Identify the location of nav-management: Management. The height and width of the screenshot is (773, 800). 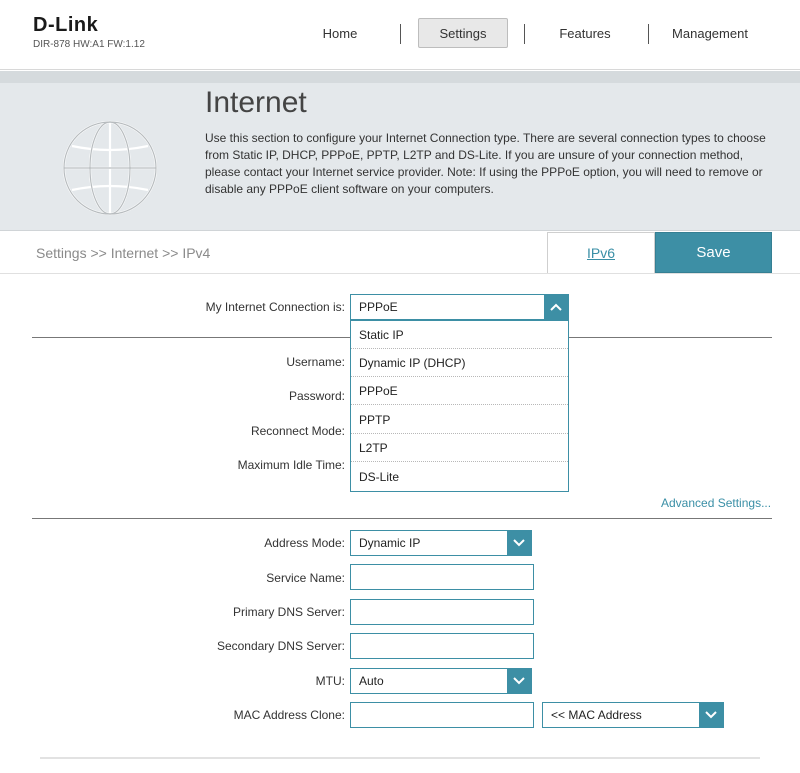
(710, 33).